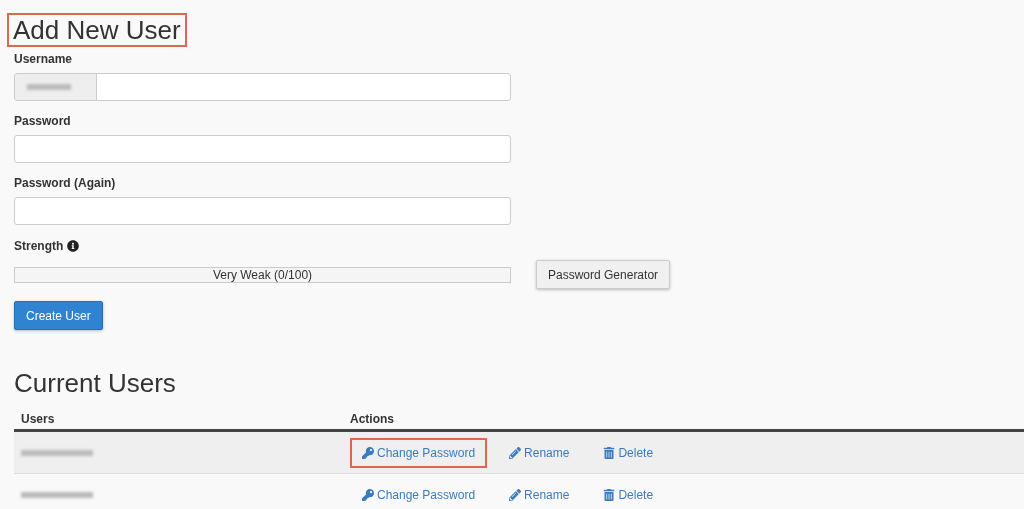 The image size is (1024, 509). What do you see at coordinates (372, 419) in the screenshot?
I see `column-header: Actions` at bounding box center [372, 419].